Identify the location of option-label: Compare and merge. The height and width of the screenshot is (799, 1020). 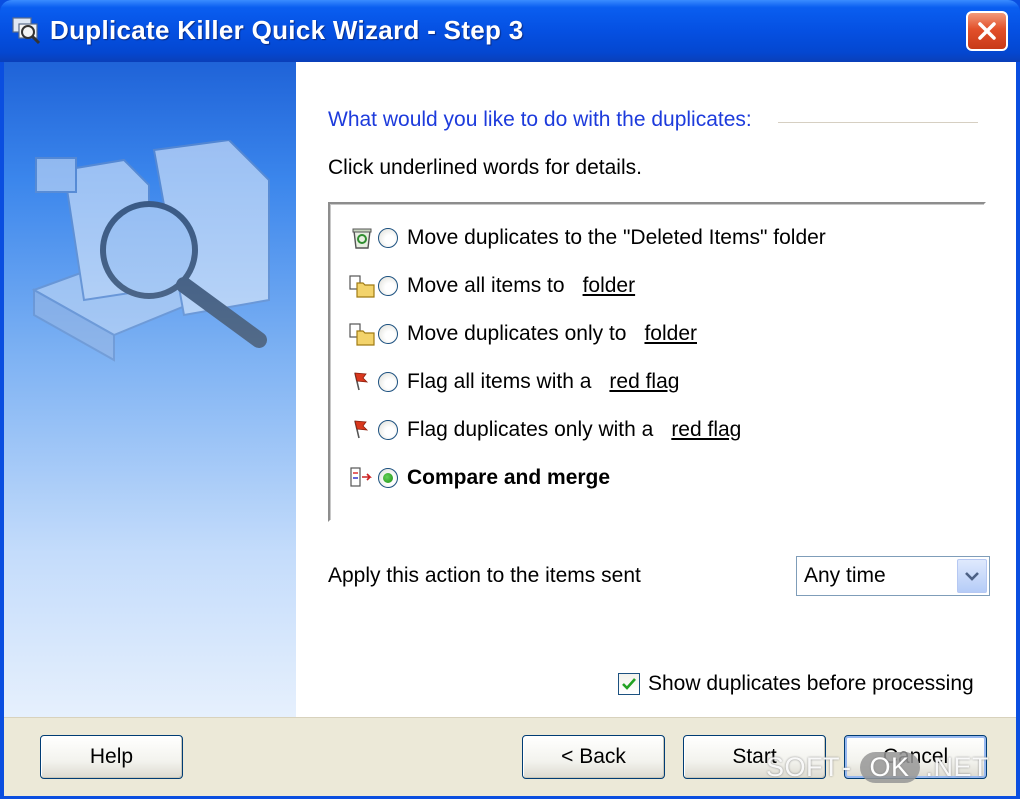
(509, 477).